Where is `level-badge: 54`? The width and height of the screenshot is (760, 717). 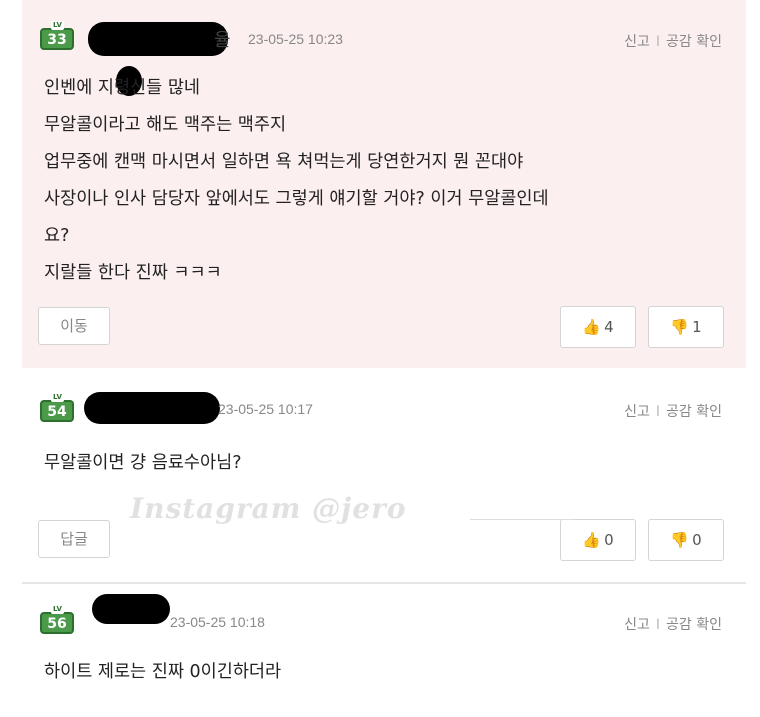
level-badge: 54 is located at coordinates (57, 407).